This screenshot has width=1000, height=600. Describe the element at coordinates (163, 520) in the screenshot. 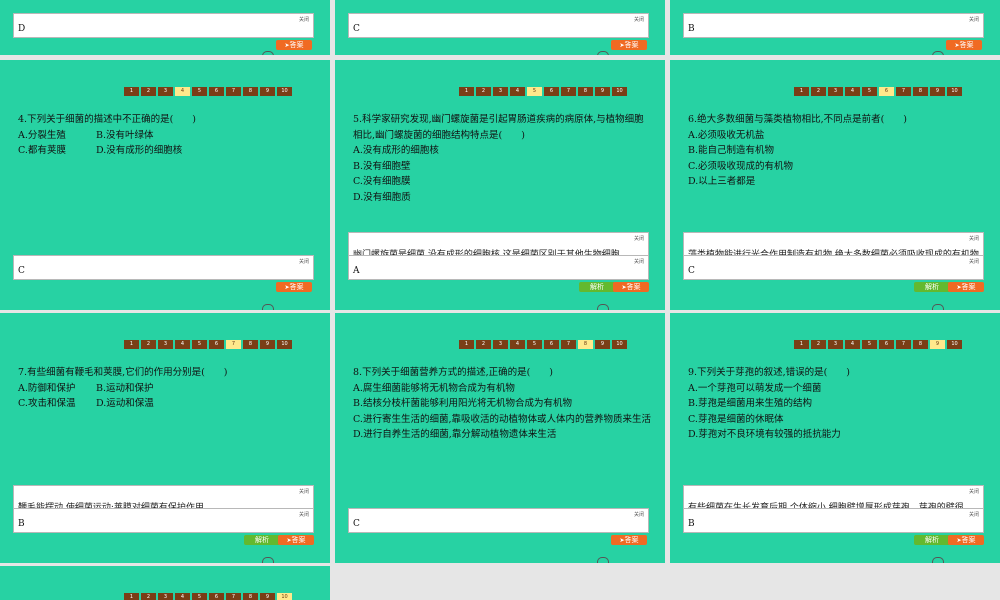

I see `answer-box: 关闭 B` at that location.